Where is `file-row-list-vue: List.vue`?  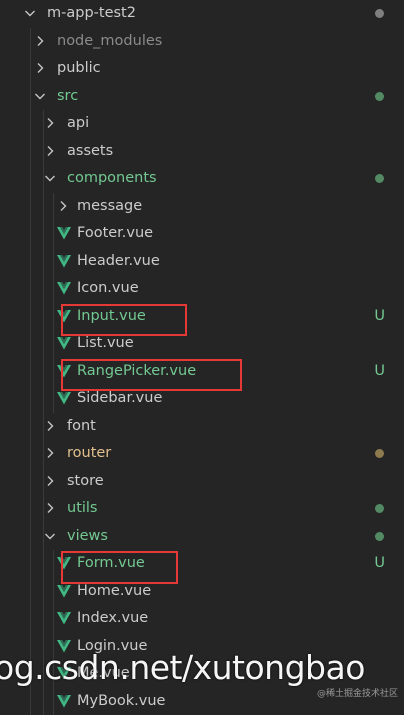
file-row-list-vue: List.vue is located at coordinates (202, 344).